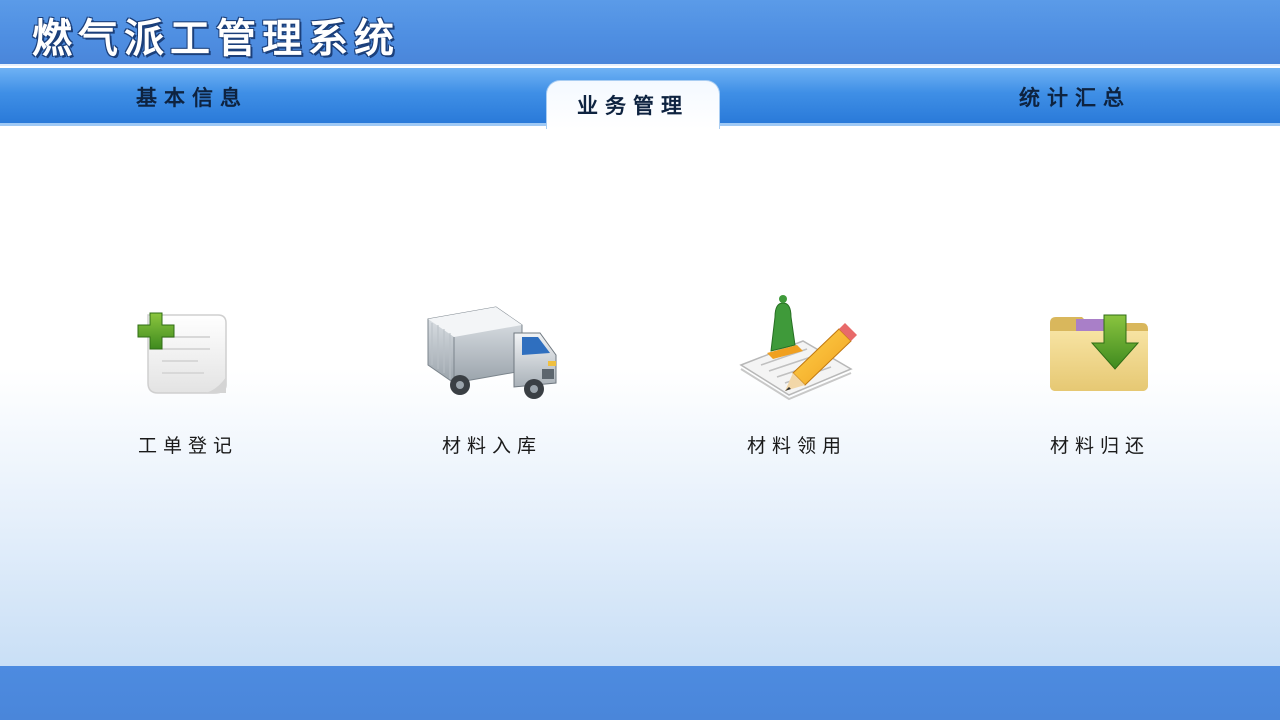  Describe the element at coordinates (640, 33) in the screenshot. I see `title-bar: 燃气派工管理系统` at that location.